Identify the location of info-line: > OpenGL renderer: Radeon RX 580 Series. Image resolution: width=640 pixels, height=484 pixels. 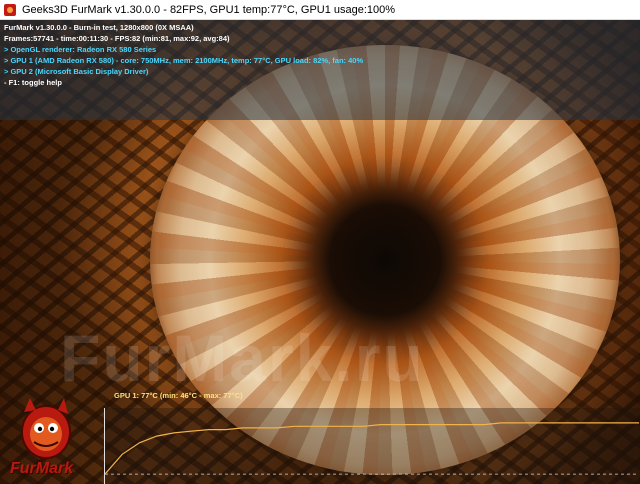
(80, 49).